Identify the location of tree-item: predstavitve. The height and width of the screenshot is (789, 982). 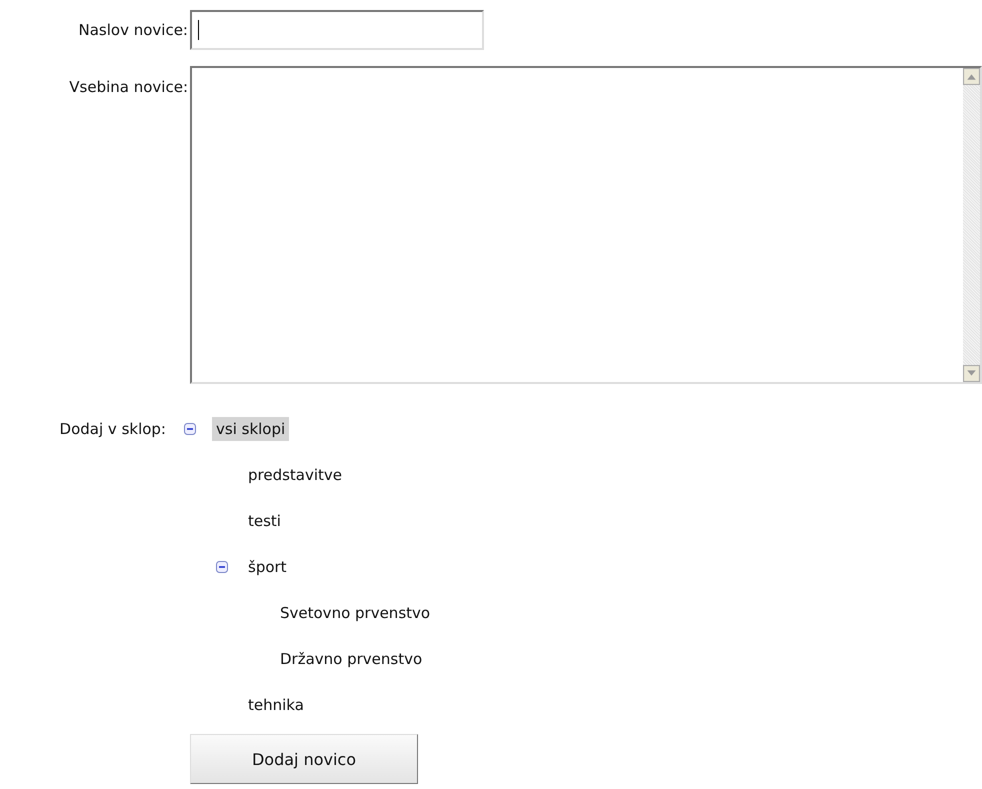
(295, 475).